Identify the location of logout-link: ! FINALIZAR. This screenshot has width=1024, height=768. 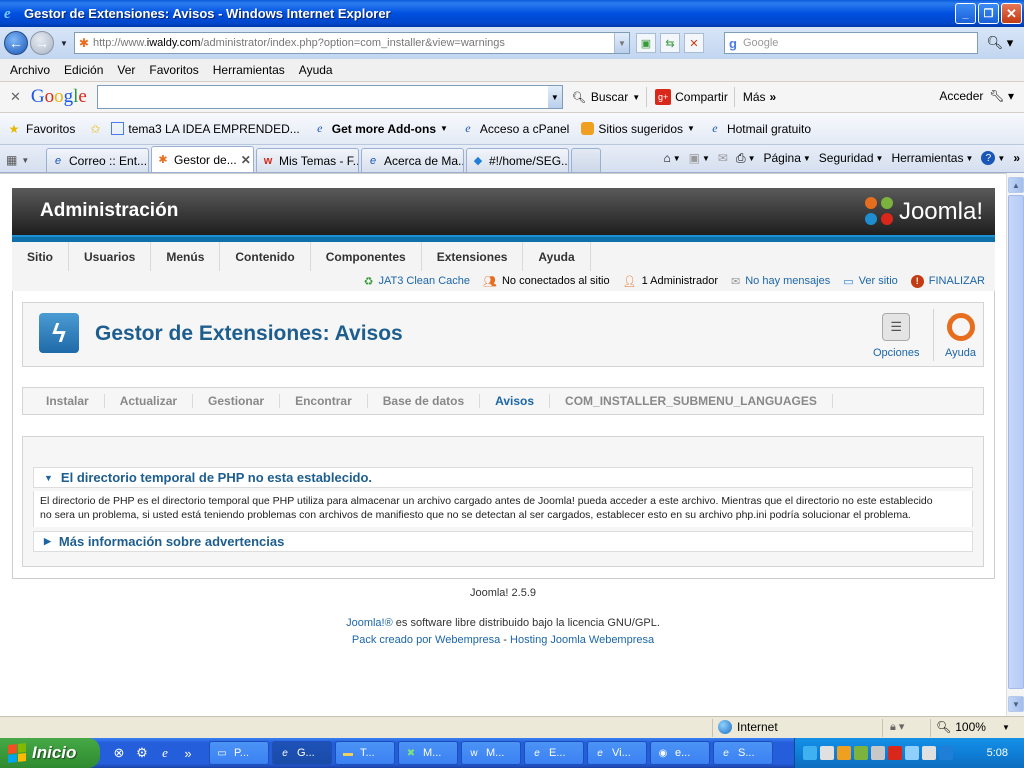
(947, 281).